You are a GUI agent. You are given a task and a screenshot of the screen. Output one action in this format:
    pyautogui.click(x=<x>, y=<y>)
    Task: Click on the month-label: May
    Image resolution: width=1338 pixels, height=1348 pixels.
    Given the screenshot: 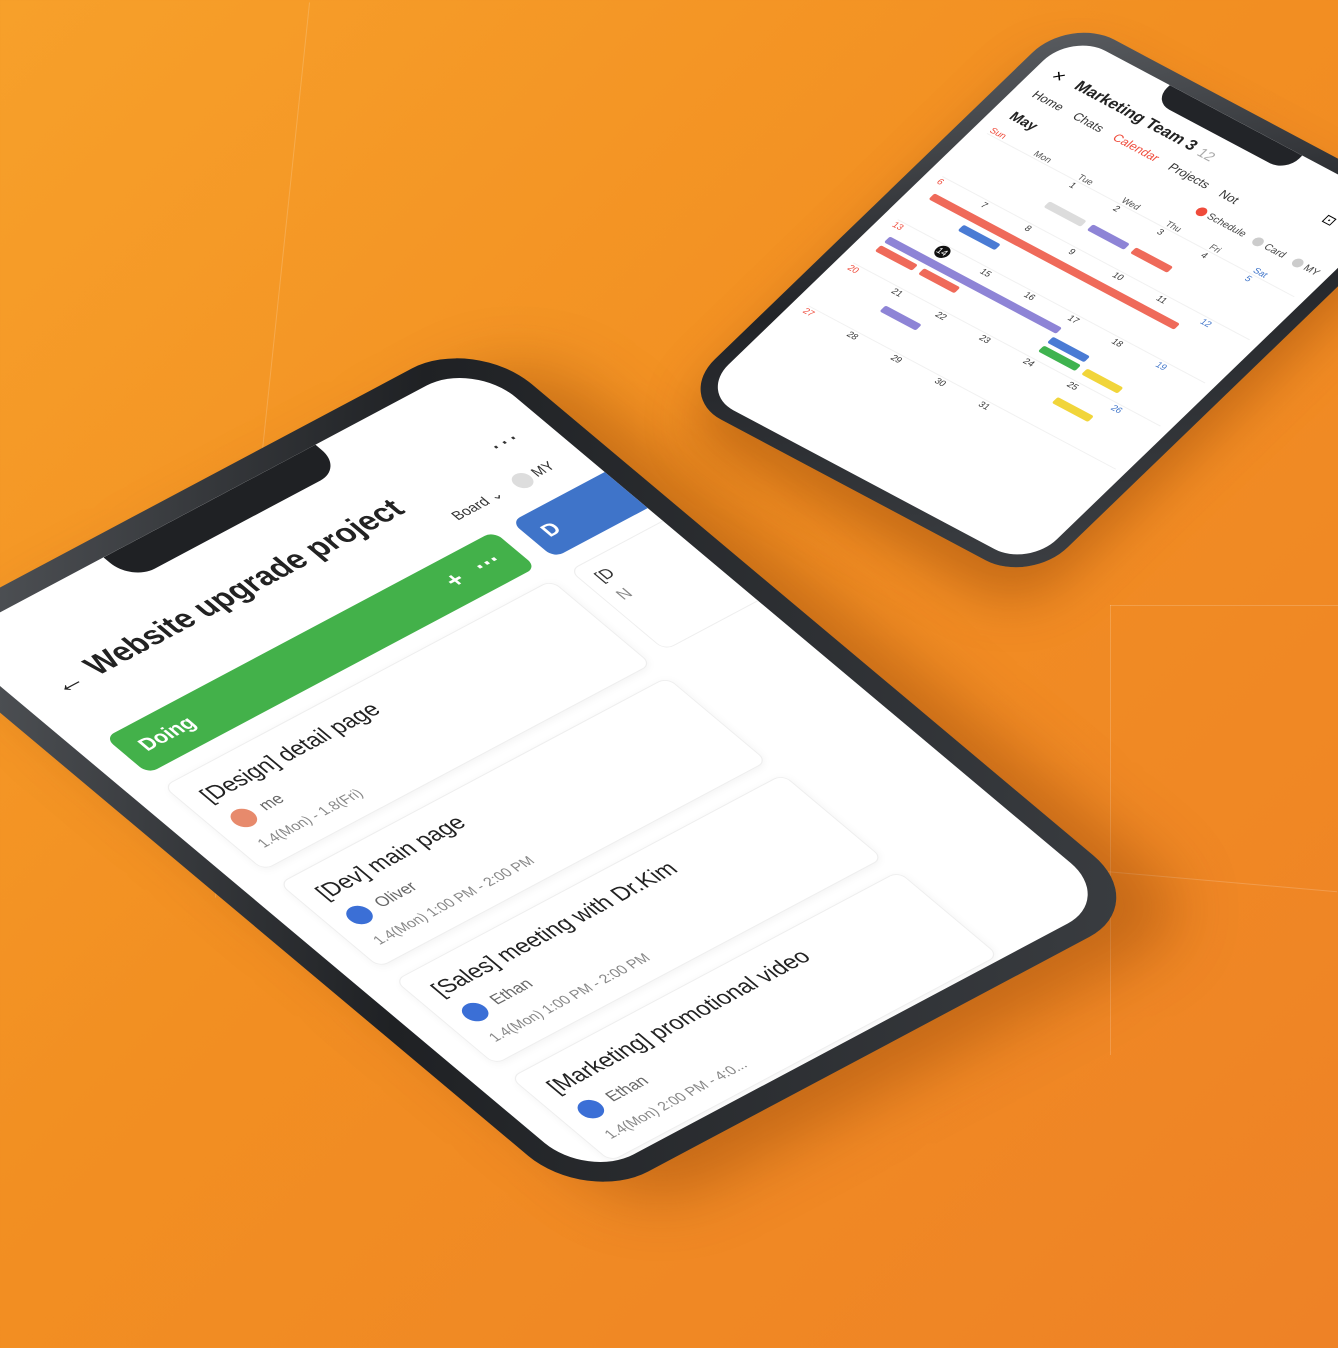 What is the action you would take?
    pyautogui.click(x=1024, y=121)
    